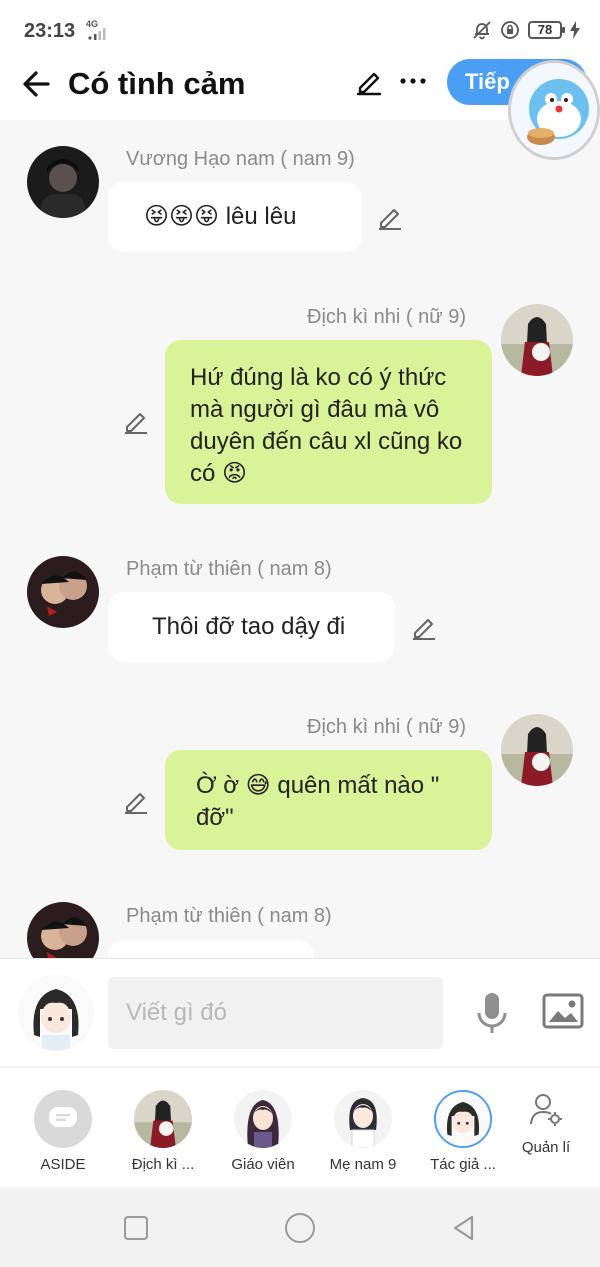 The width and height of the screenshot is (600, 1267). What do you see at coordinates (546, 30) in the screenshot?
I see `battery-indicator: 78` at bounding box center [546, 30].